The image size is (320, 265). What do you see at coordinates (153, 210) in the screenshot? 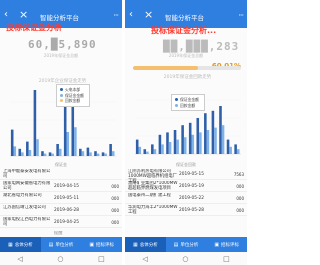
I see `project-name: 华润电力海丰2*1000MW工程` at bounding box center [153, 210].